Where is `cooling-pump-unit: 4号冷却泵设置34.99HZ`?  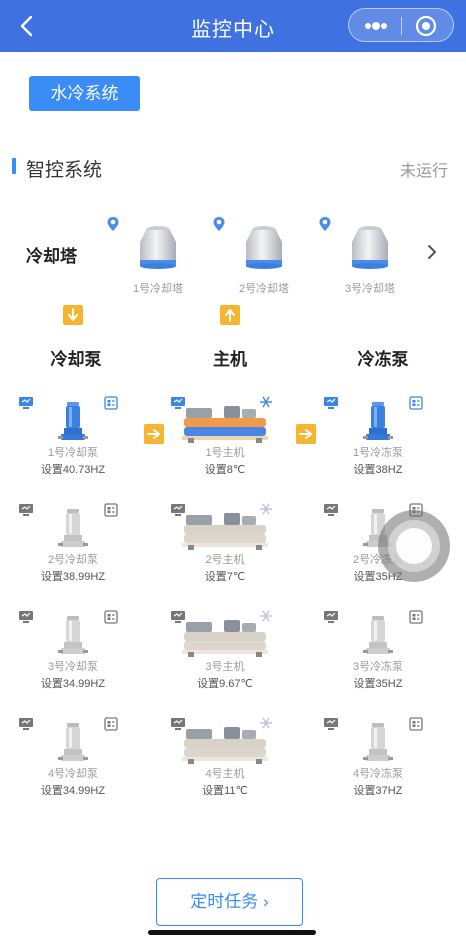 cooling-pump-unit: 4号冷却泵设置34.99HZ is located at coordinates (73, 767).